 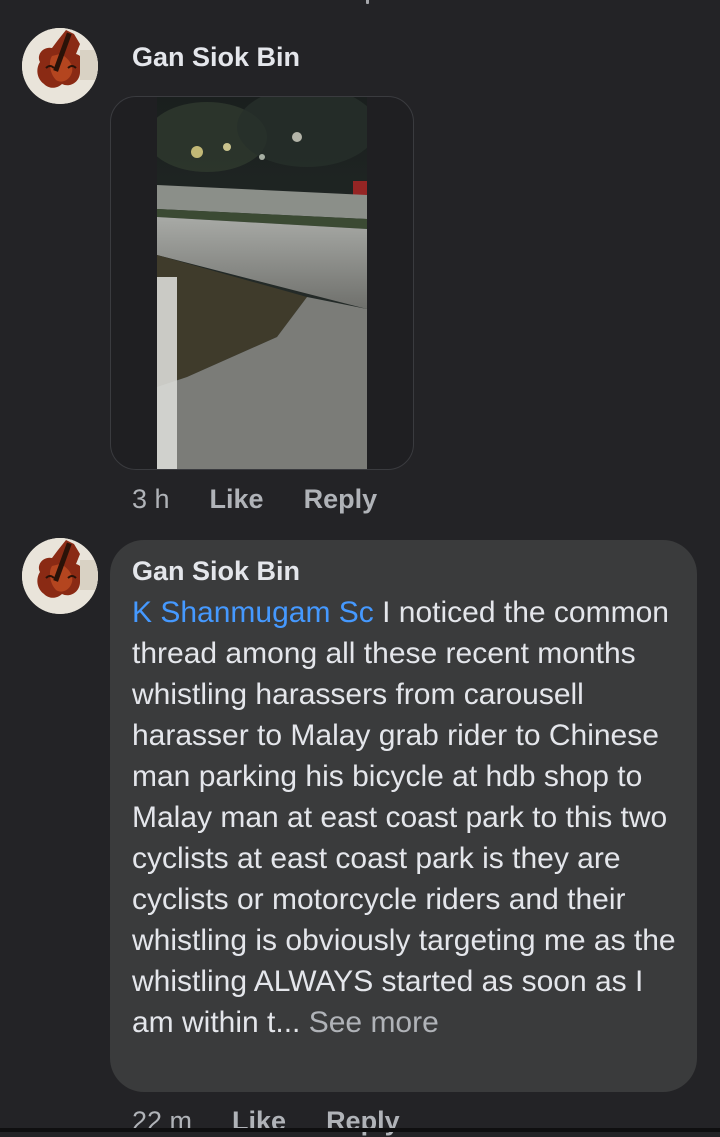 I want to click on bottom-edge, so click(x=360, y=1130).